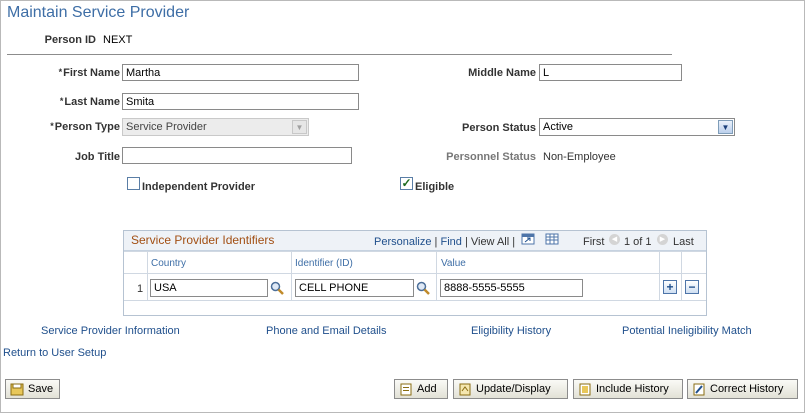 This screenshot has height=413, width=805. I want to click on header-divider, so click(339, 54).